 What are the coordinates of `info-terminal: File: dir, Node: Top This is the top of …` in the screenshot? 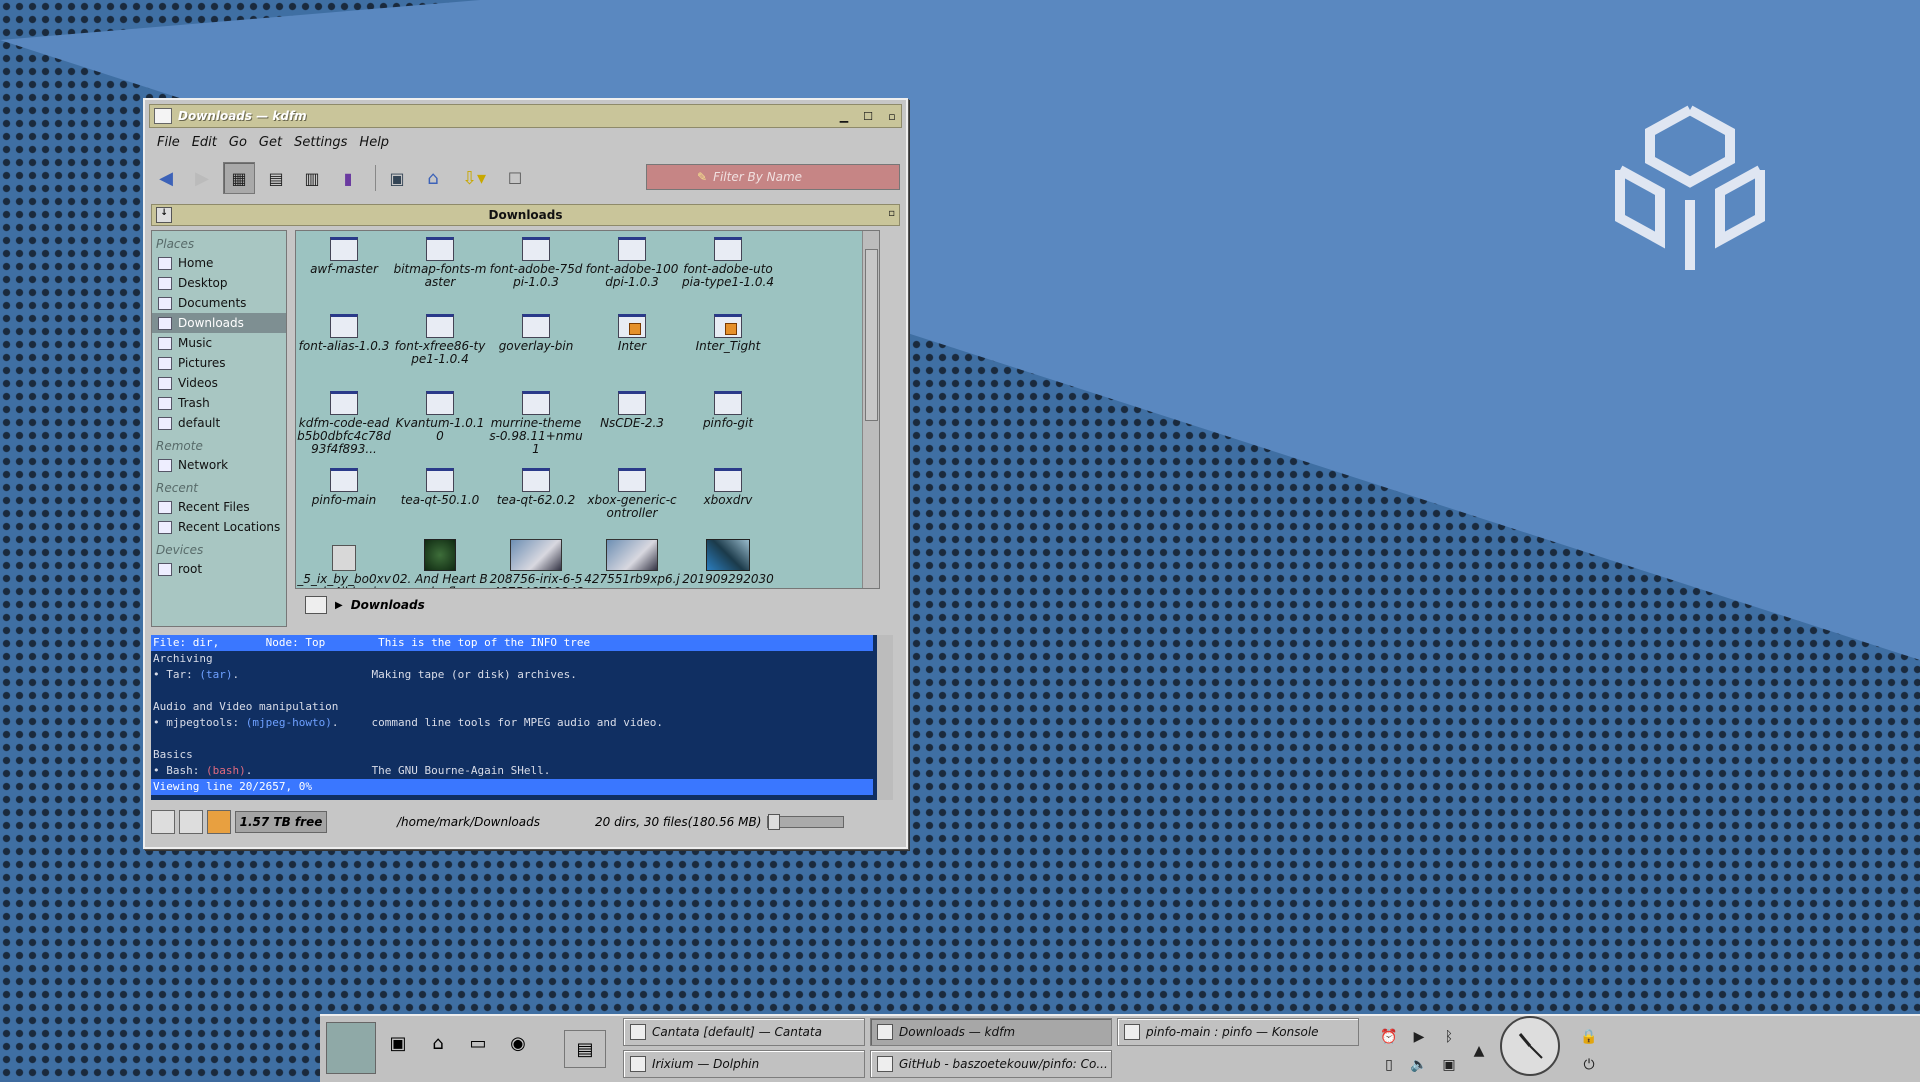 It's located at (522, 717).